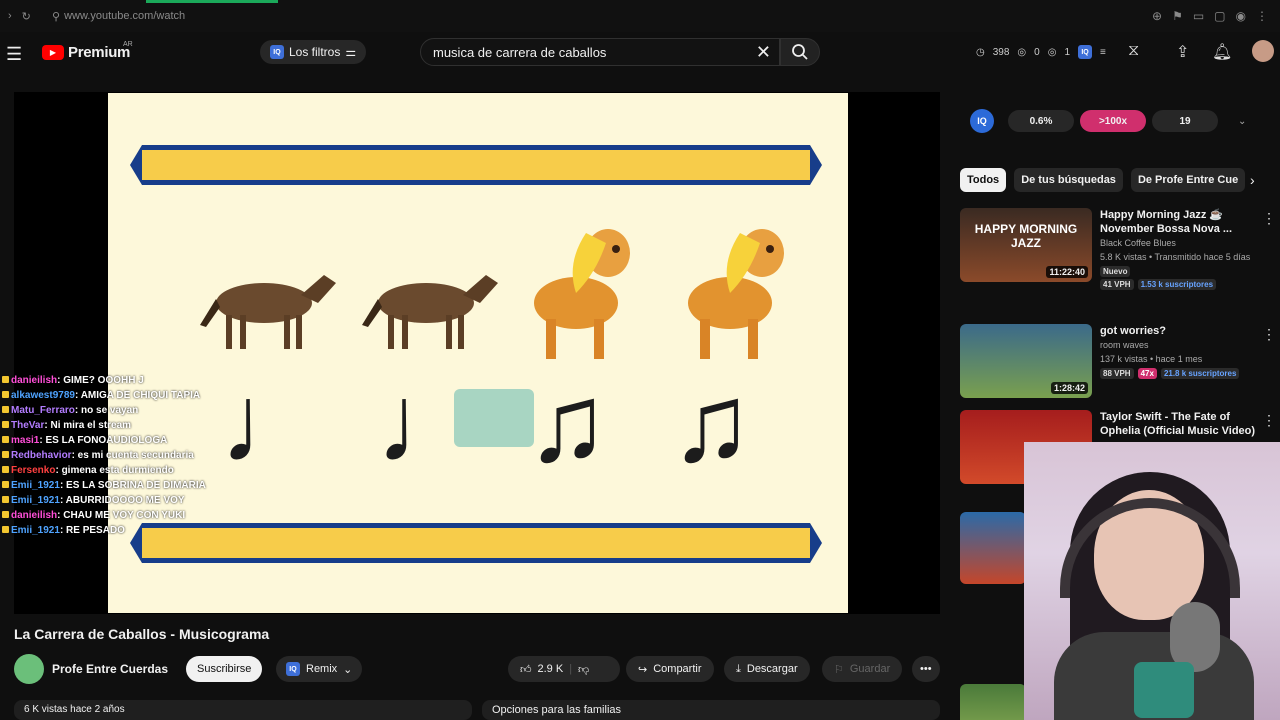  What do you see at coordinates (351, 52) in the screenshot?
I see `sliders-icon: ⚌` at bounding box center [351, 52].